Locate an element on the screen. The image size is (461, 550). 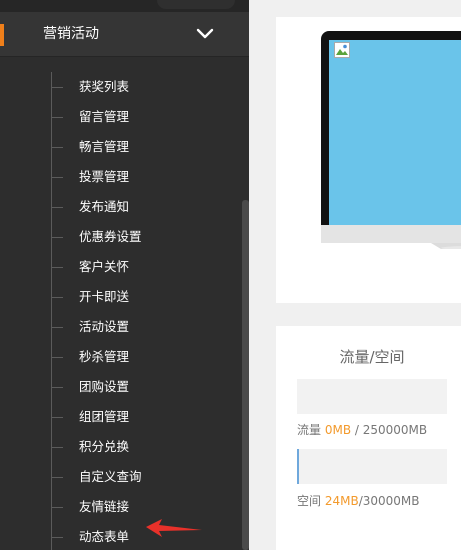
sidebar-item-team-management: 组团管理 is located at coordinates (121, 417).